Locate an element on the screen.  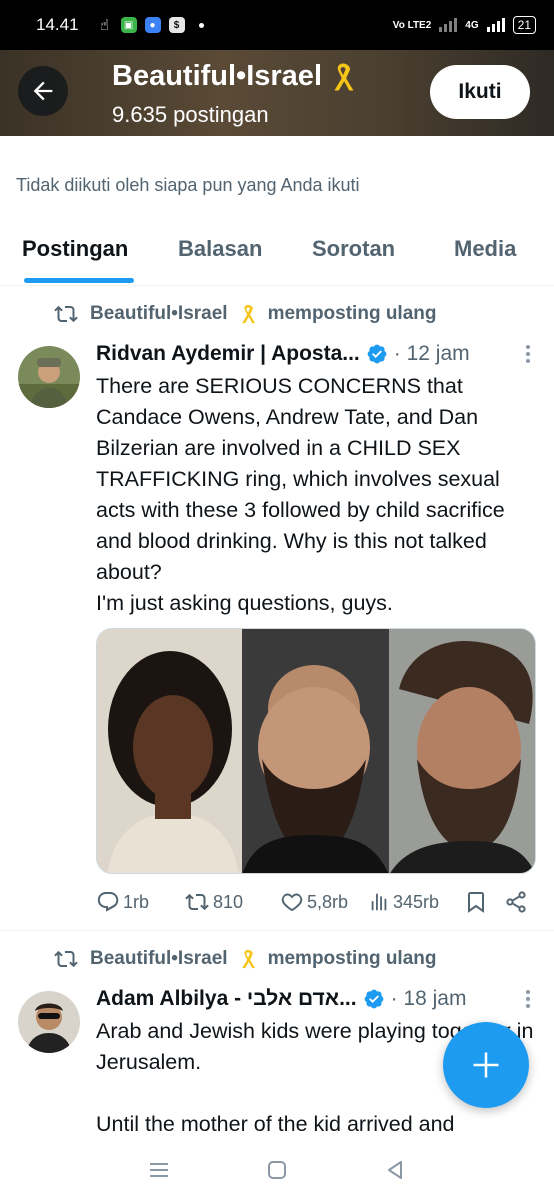
notification-icons: ☝ ▣ ● $ is located at coordinates (150, 25).